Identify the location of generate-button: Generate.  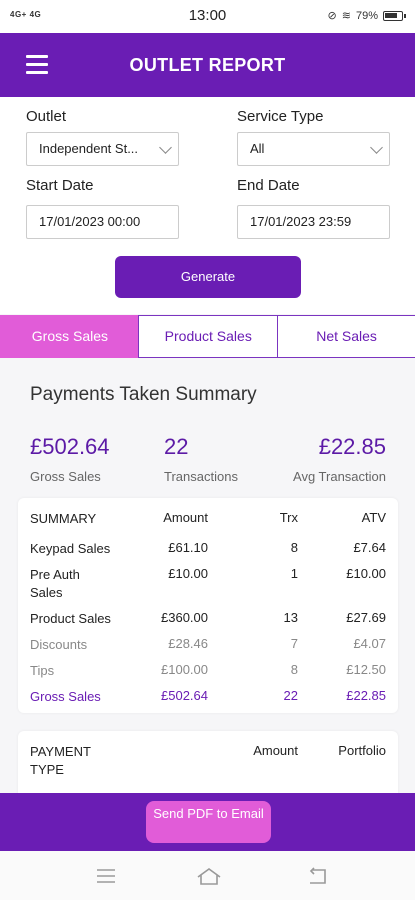
(208, 277).